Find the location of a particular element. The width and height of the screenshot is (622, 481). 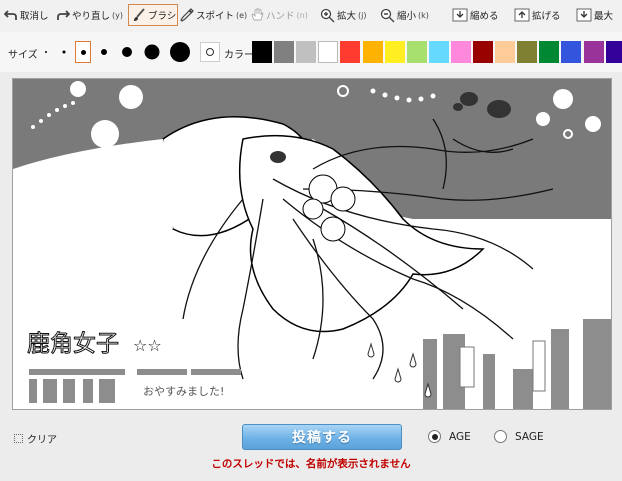

zoom-out-icon is located at coordinates (387, 15).